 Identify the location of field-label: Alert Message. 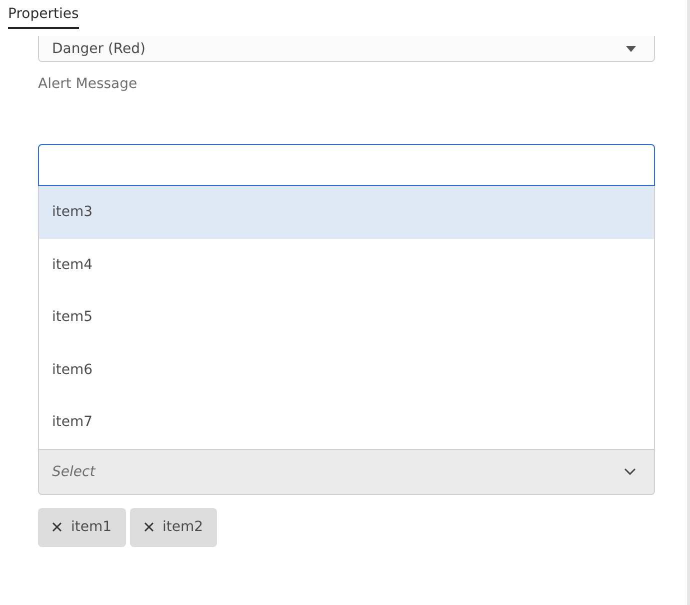
(88, 84).